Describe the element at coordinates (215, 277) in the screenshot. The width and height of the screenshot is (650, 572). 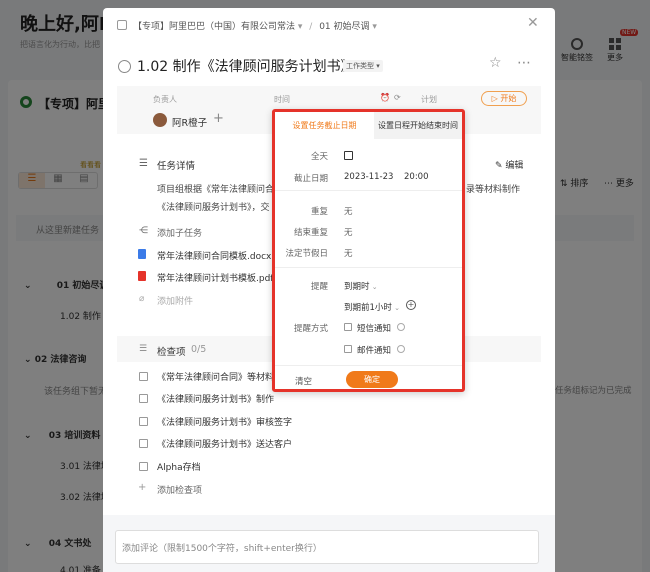
I see `attachment-pdf: 常年法律顾问计划书模板.pdf` at that location.